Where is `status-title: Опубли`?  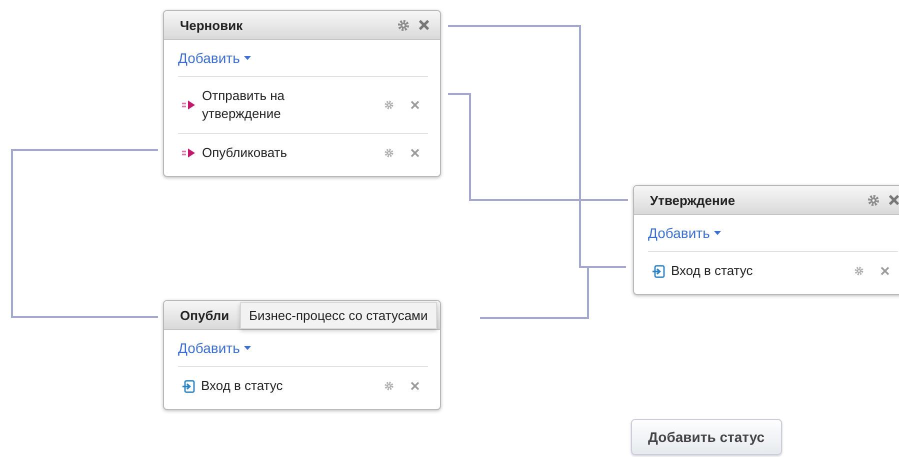
status-title: Опубли is located at coordinates (205, 315).